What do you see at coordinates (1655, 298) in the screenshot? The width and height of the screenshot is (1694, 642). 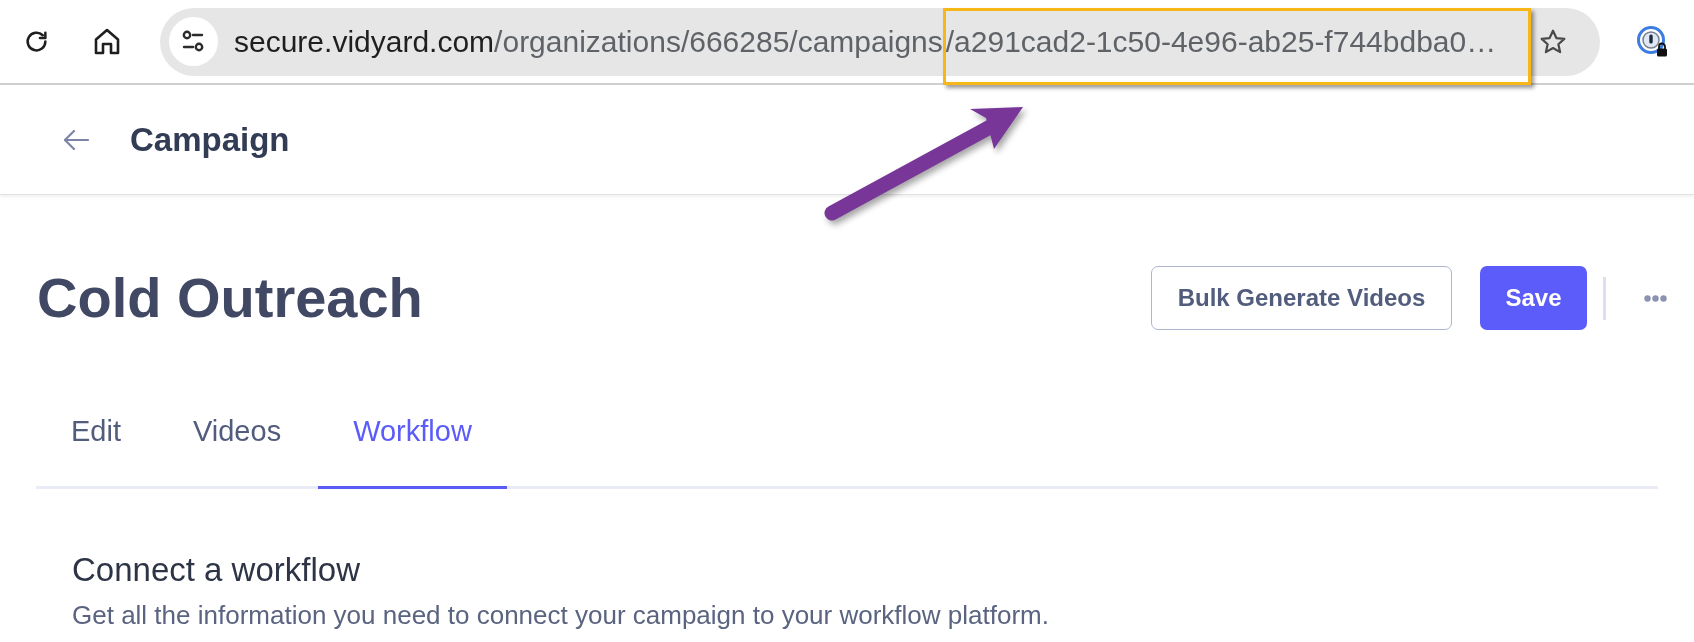 I see `more-icon` at bounding box center [1655, 298].